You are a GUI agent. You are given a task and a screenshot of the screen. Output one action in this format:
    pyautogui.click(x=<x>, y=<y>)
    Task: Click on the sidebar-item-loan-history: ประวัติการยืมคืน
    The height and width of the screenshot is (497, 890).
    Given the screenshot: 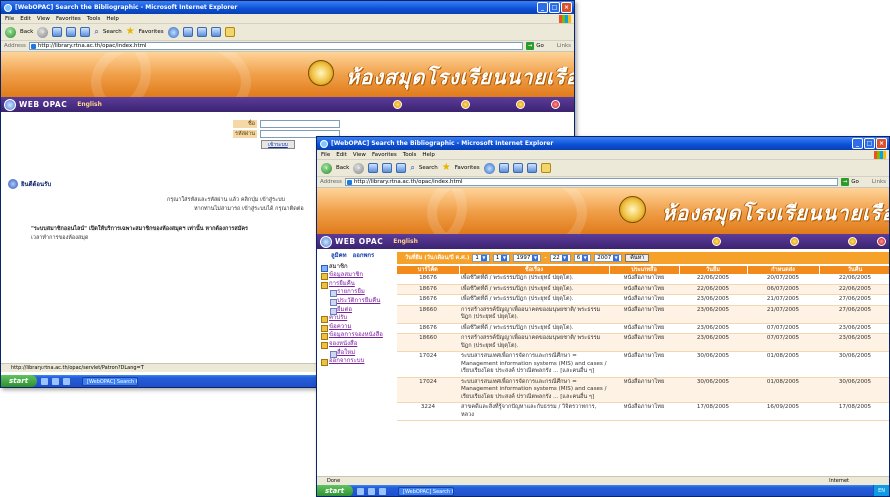 What is the action you would take?
    pyautogui.click(x=352, y=301)
    